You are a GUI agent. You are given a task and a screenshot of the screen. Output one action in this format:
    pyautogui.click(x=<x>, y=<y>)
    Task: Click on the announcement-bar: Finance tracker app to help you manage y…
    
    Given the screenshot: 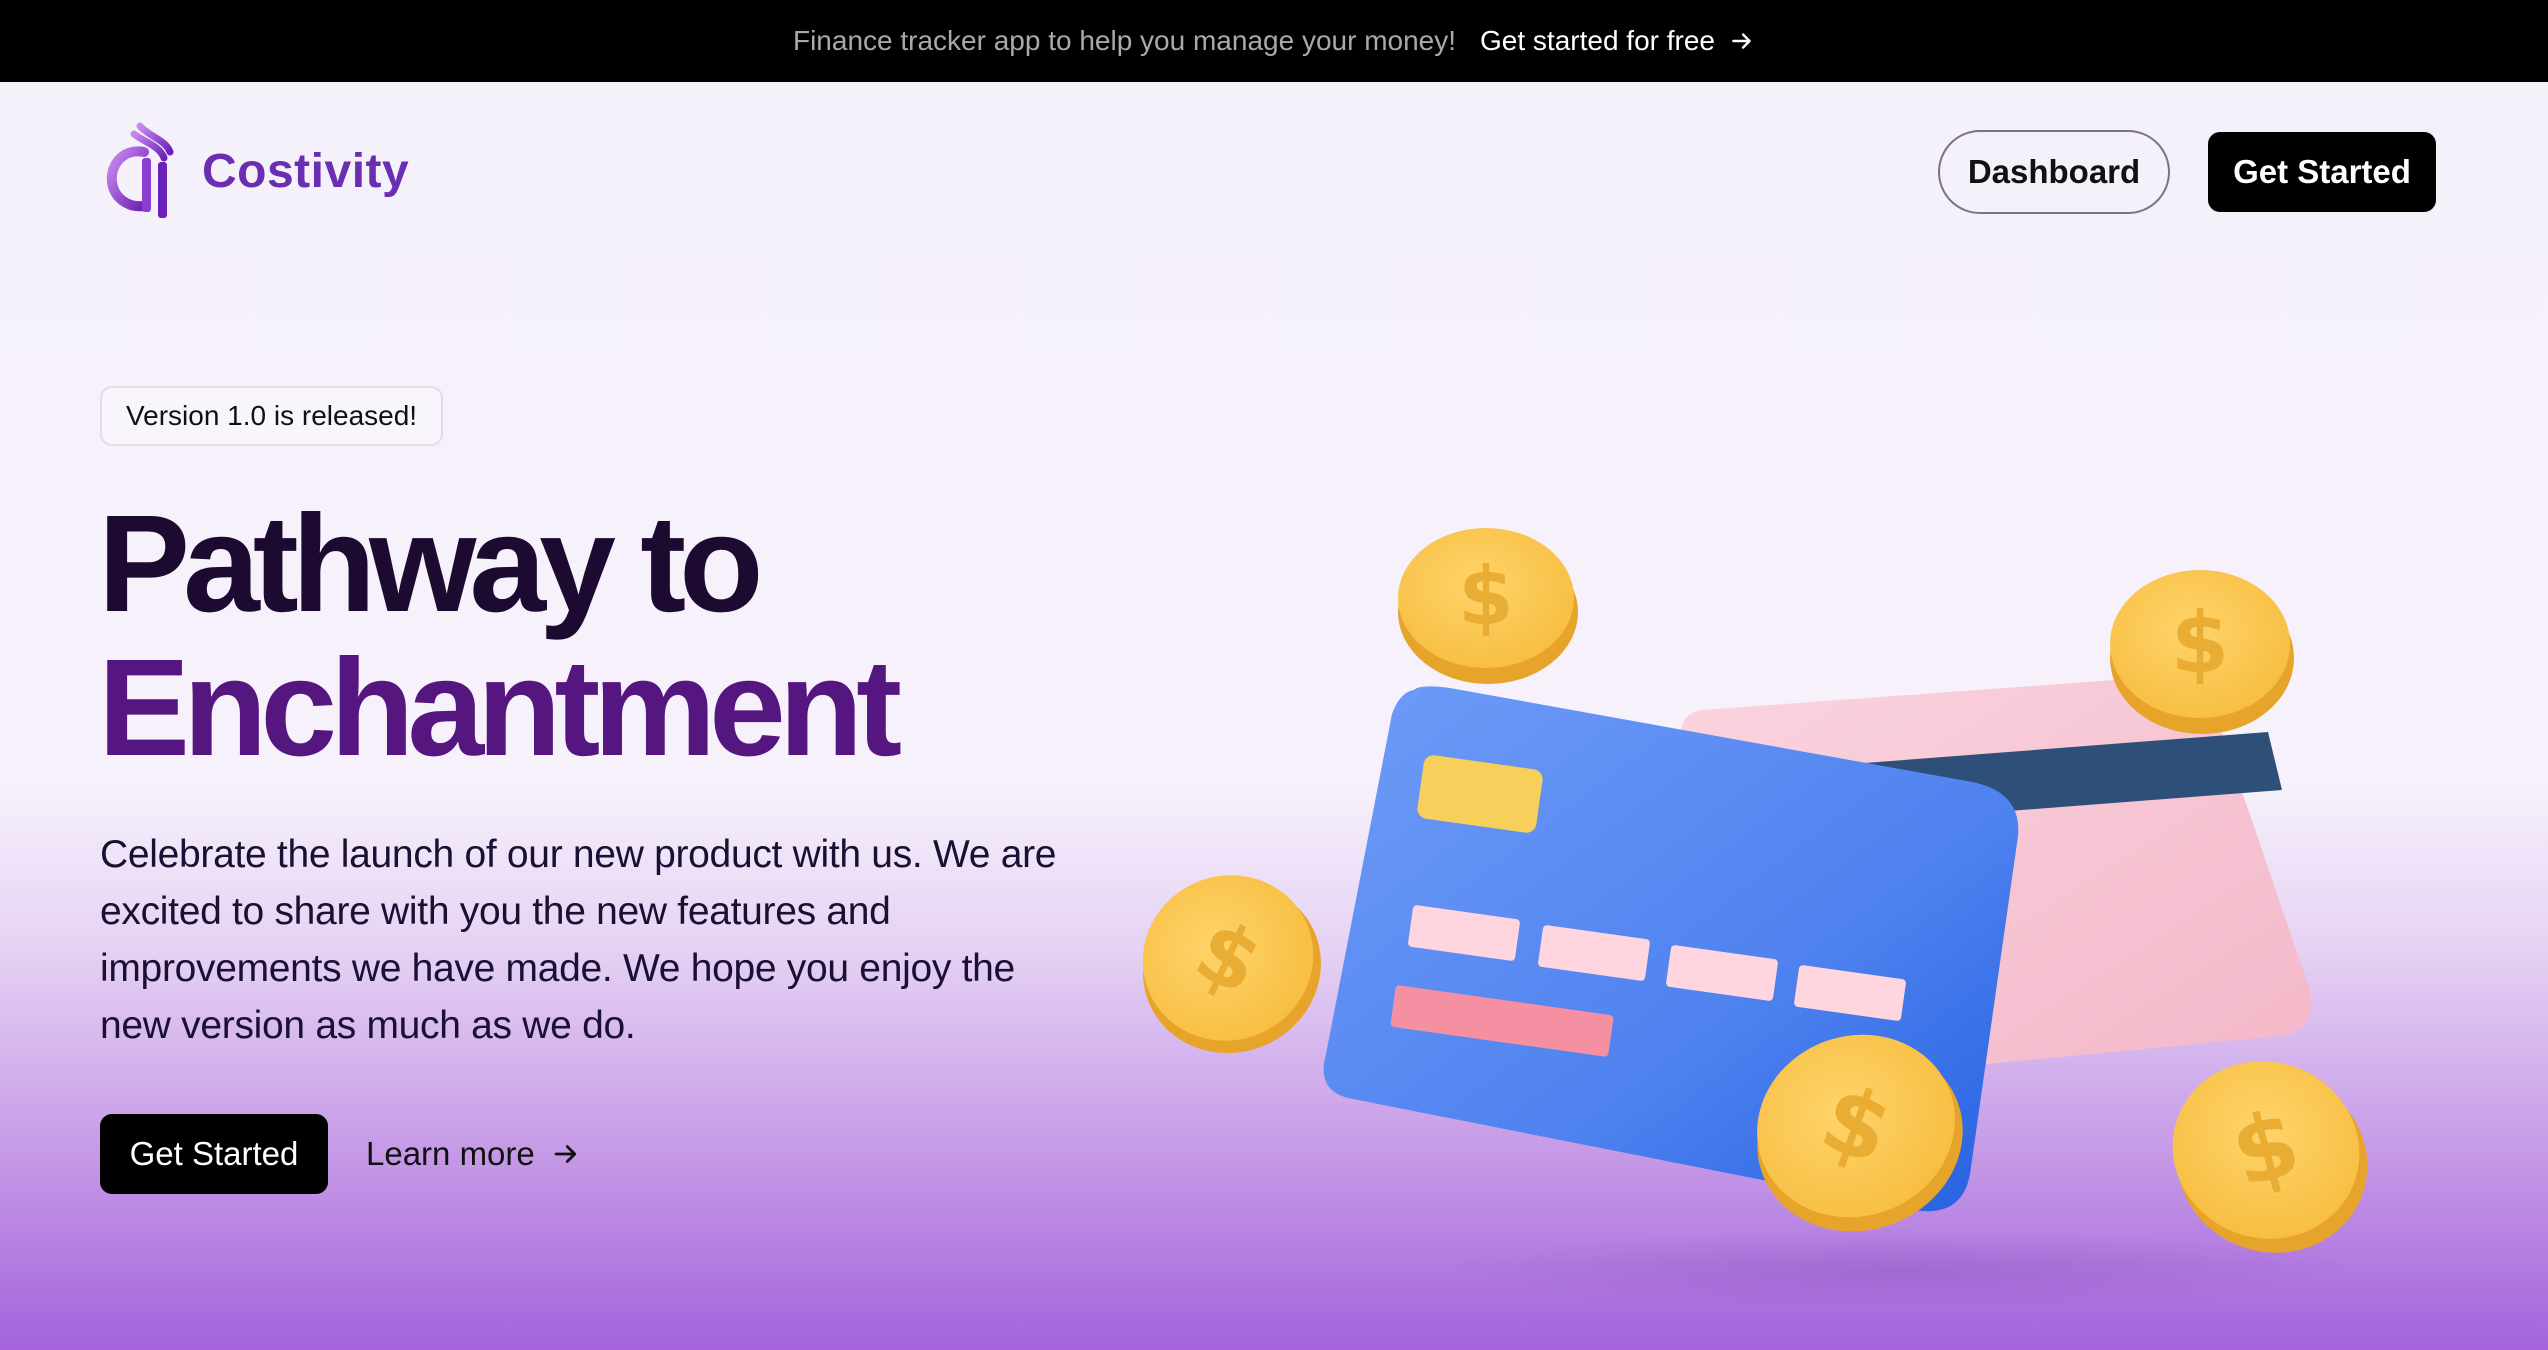 What is the action you would take?
    pyautogui.click(x=1274, y=41)
    